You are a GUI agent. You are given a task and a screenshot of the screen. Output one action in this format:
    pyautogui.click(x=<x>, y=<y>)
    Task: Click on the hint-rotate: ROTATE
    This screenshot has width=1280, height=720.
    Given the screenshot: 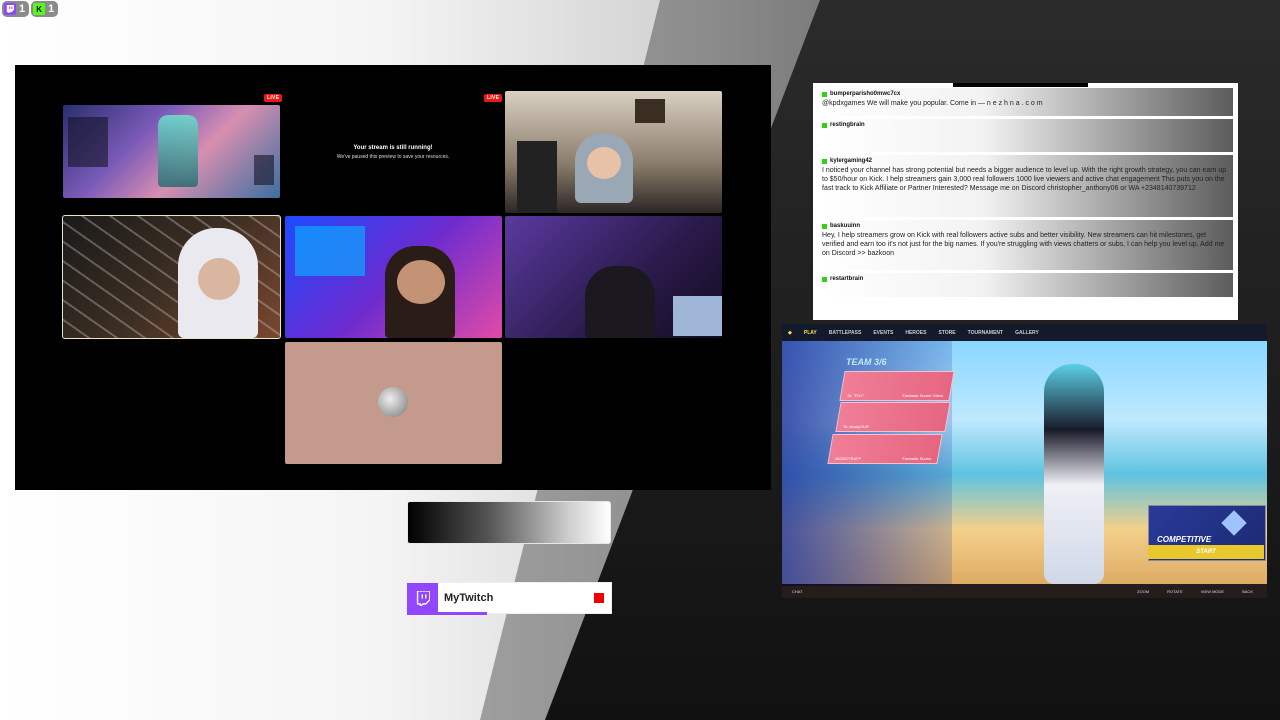 What is the action you would take?
    pyautogui.click(x=1175, y=591)
    